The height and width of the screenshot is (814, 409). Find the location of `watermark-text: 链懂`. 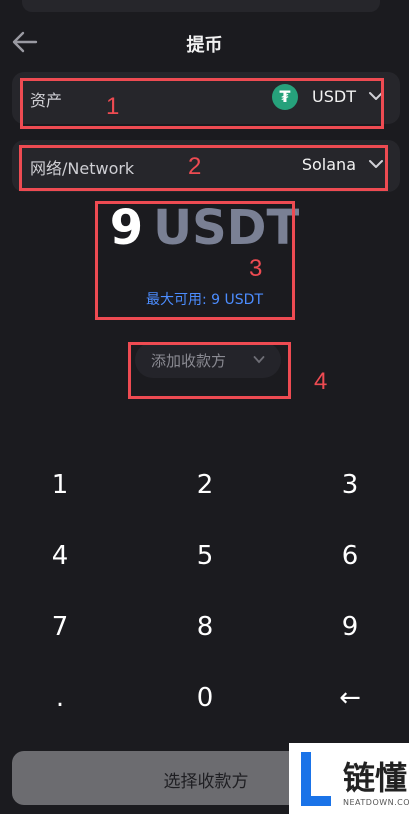

watermark-text: 链懂 is located at coordinates (375, 778).